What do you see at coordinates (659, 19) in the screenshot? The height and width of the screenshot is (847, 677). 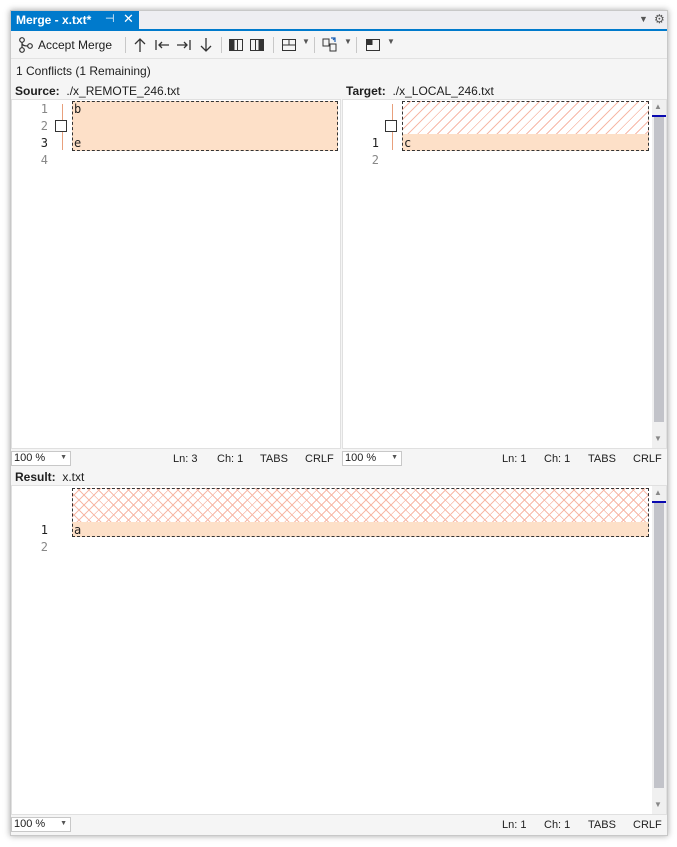 I see `gear-icon: ⚙` at bounding box center [659, 19].